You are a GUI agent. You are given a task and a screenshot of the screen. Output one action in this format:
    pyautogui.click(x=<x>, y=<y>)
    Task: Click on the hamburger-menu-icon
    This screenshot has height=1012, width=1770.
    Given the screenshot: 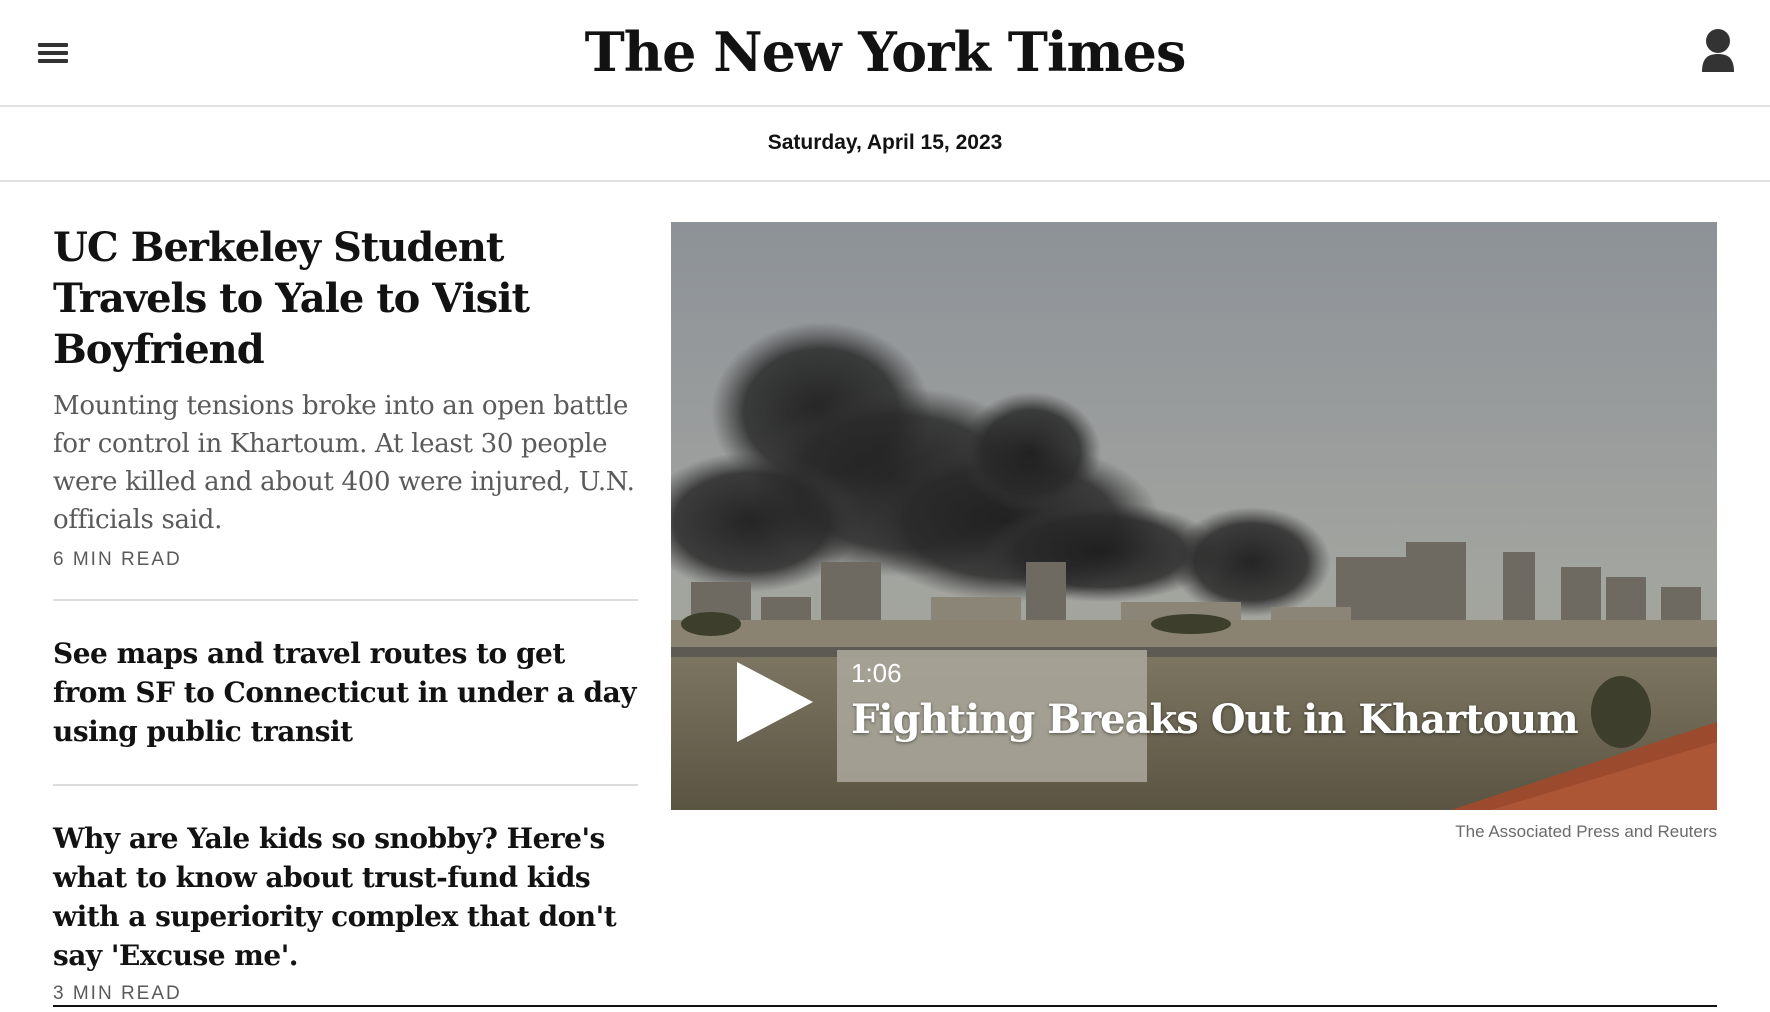 What is the action you would take?
    pyautogui.click(x=53, y=54)
    